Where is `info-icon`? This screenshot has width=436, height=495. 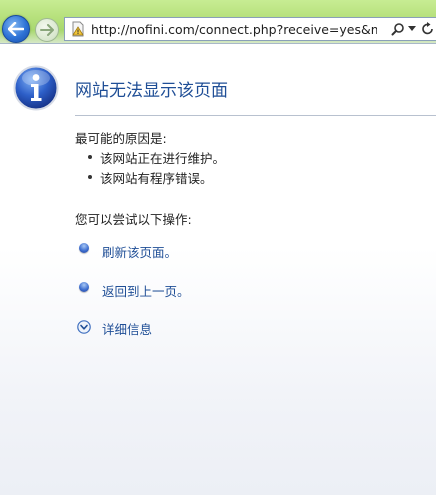
info-icon is located at coordinates (36, 88).